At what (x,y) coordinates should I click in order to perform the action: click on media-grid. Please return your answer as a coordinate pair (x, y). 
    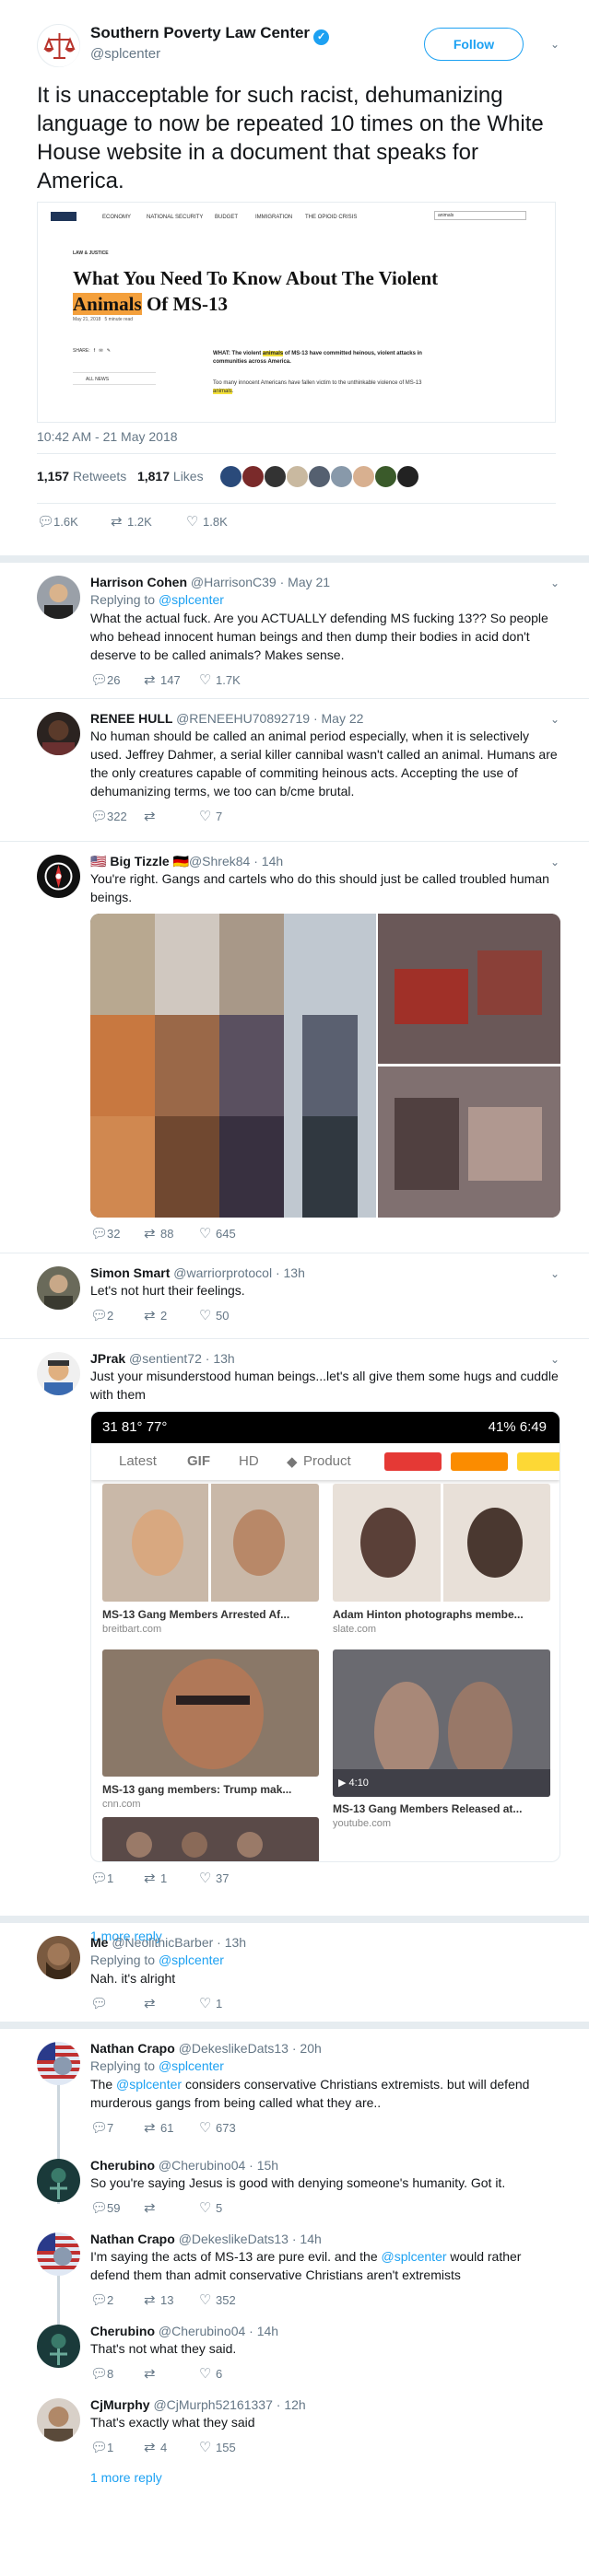
    Looking at the image, I should click on (325, 1066).